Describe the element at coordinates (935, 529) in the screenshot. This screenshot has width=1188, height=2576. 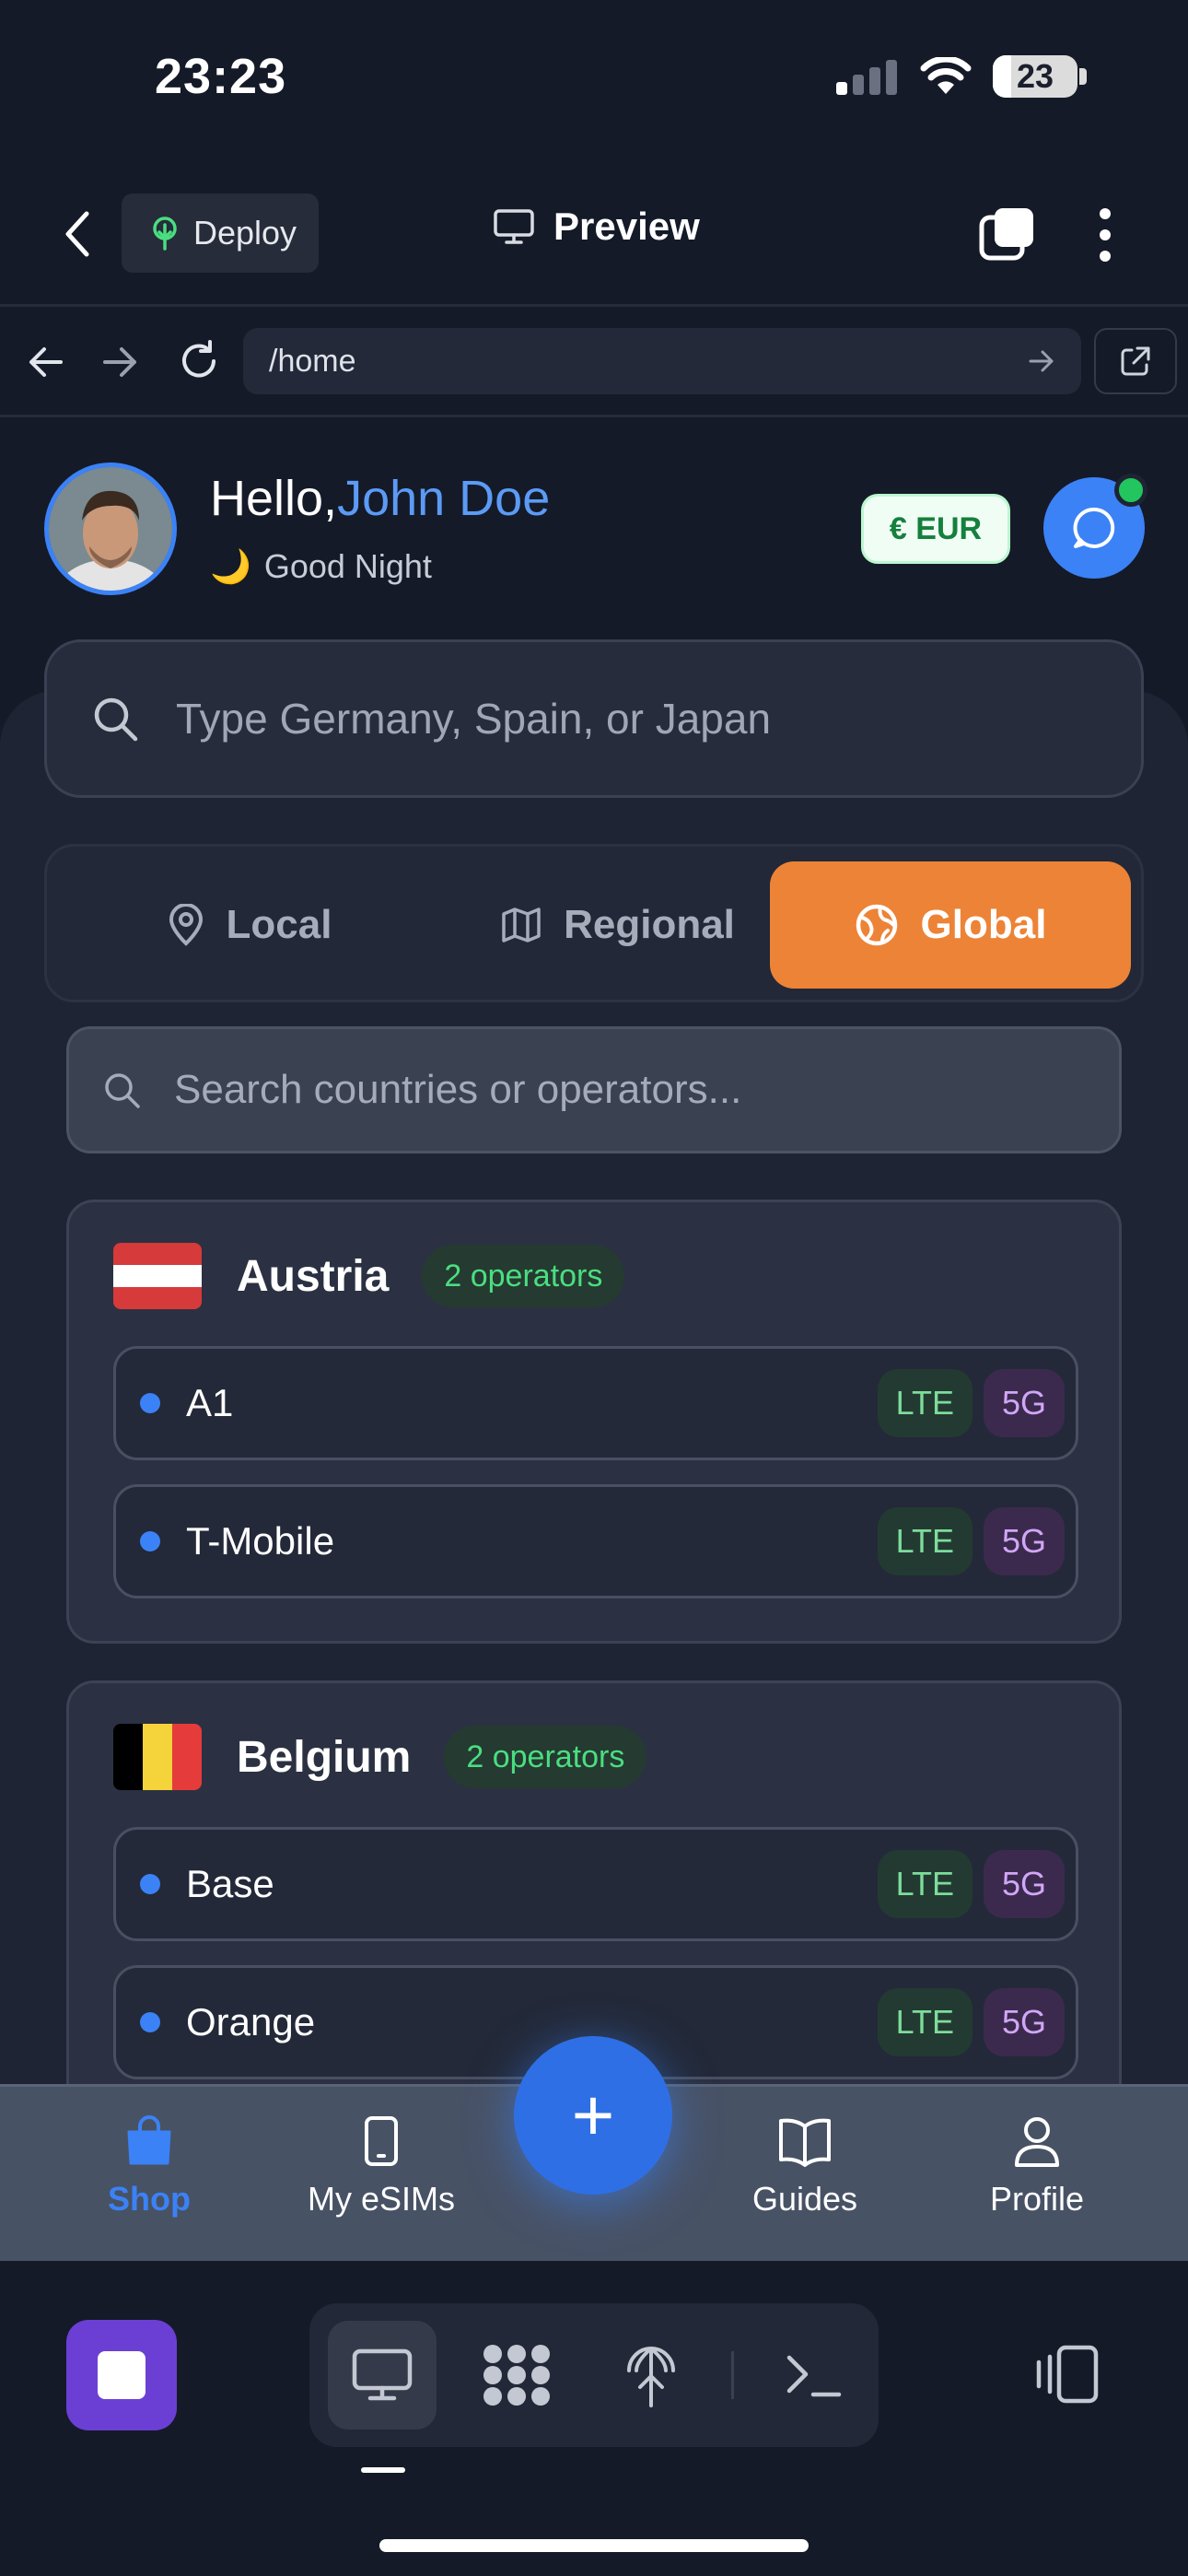
I see `currency-badge: € EUR` at that location.